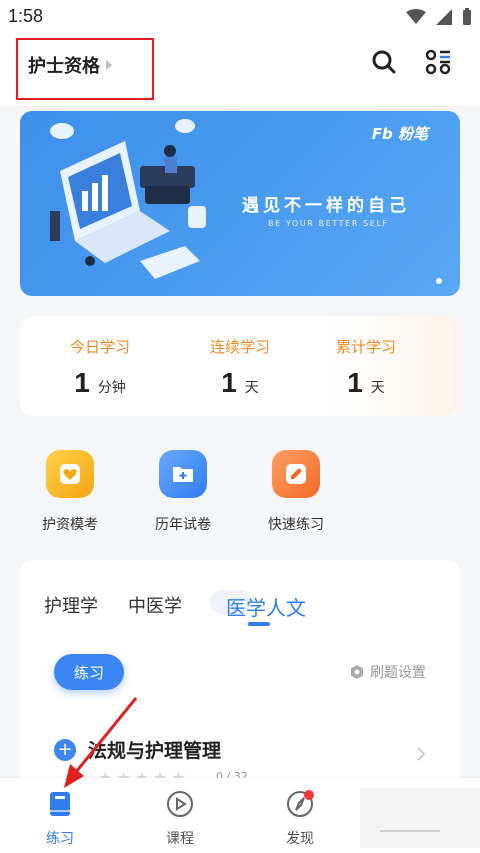 This screenshot has height=853, width=480. What do you see at coordinates (239, 347) in the screenshot?
I see `stat-title: 连续学习` at bounding box center [239, 347].